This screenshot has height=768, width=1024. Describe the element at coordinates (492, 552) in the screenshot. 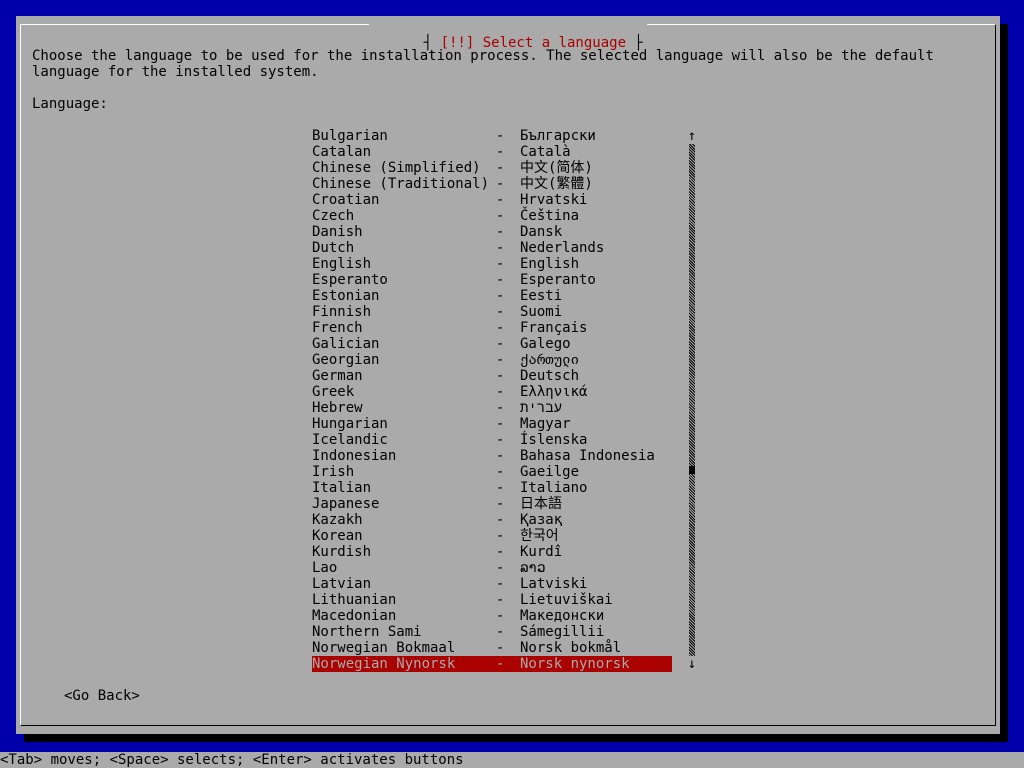

I see `language-option: Kurdish - Kurdî` at that location.